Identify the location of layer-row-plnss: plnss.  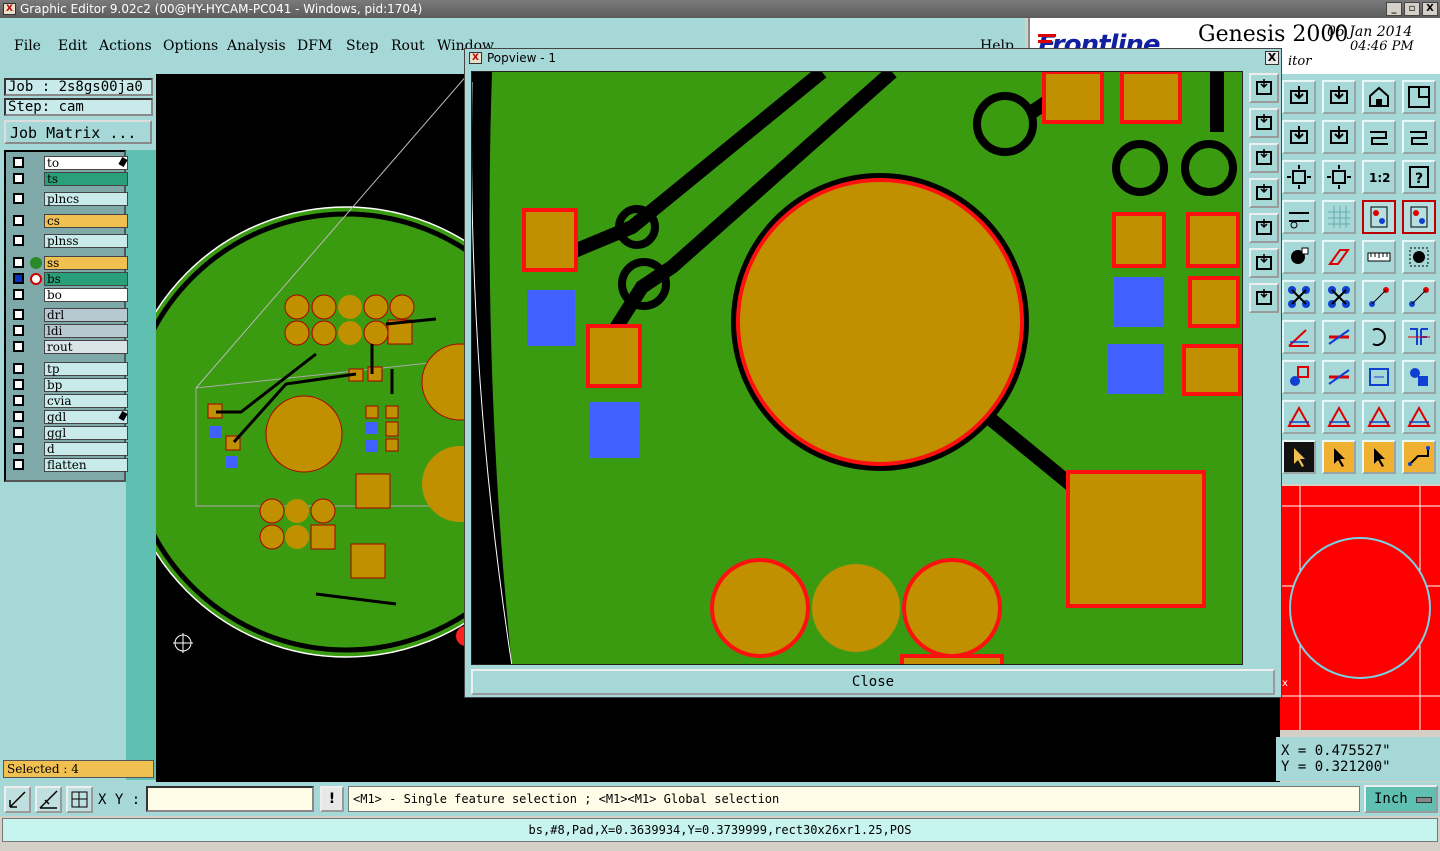
(69, 241).